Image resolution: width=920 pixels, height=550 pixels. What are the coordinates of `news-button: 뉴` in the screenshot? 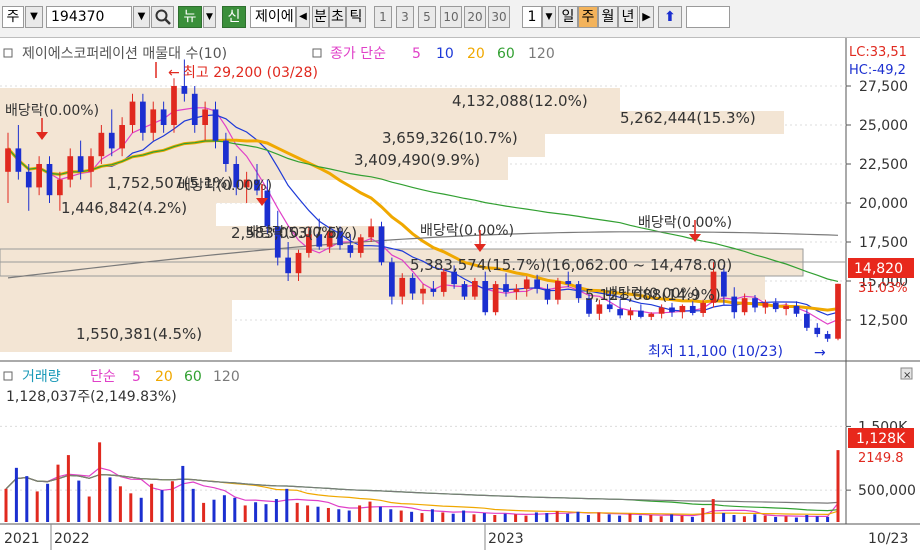 It's located at (190, 17).